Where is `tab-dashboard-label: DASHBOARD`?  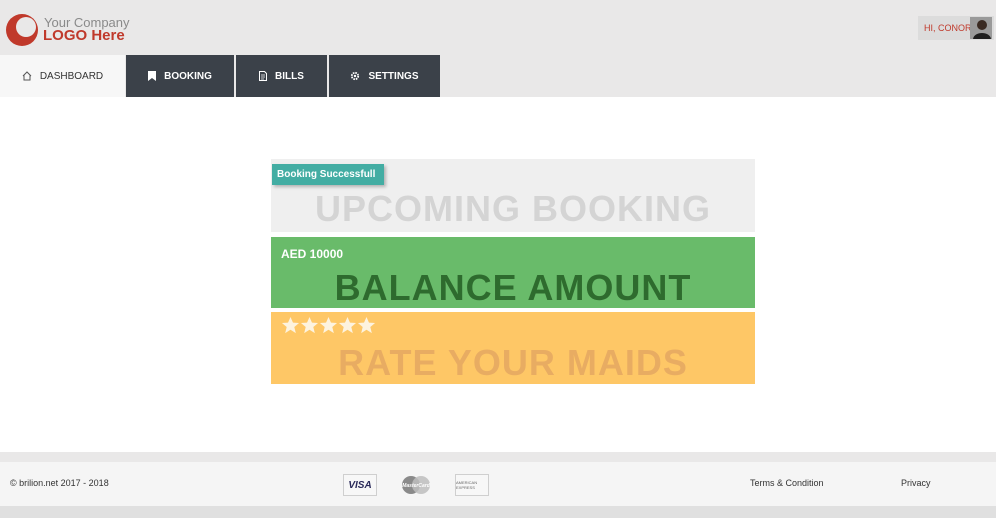
tab-dashboard-label: DASHBOARD is located at coordinates (71, 76).